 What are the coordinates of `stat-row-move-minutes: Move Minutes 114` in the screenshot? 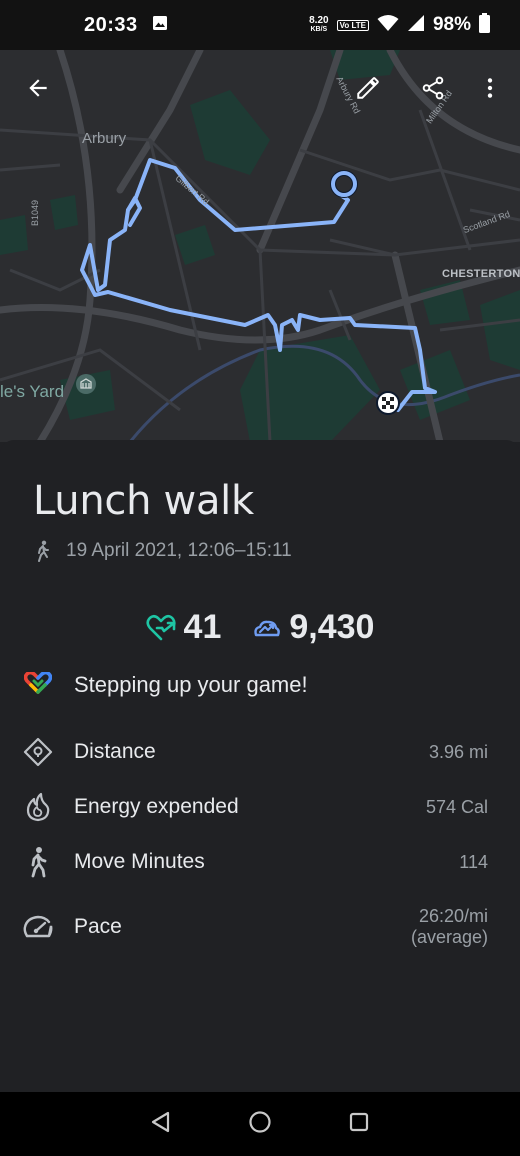 It's located at (255, 862).